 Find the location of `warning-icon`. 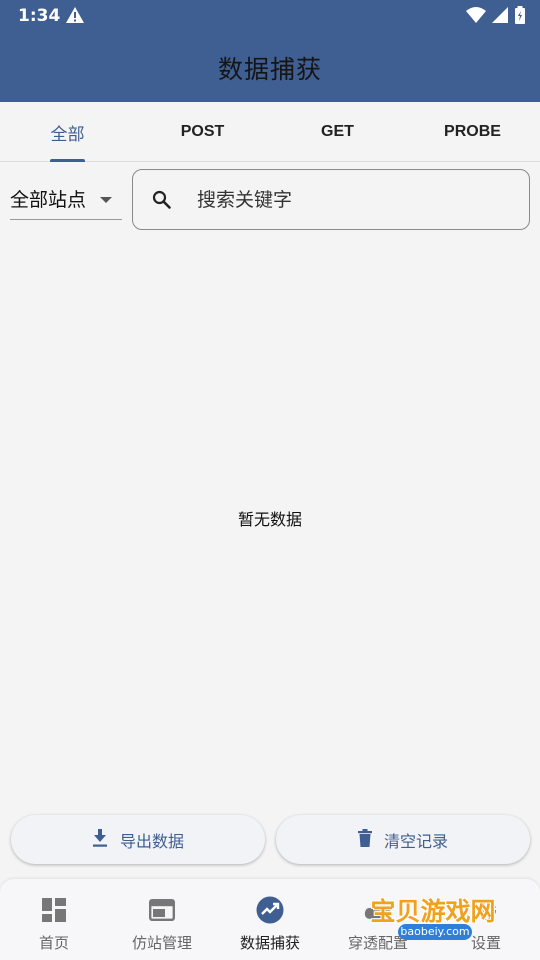

warning-icon is located at coordinates (75, 17).